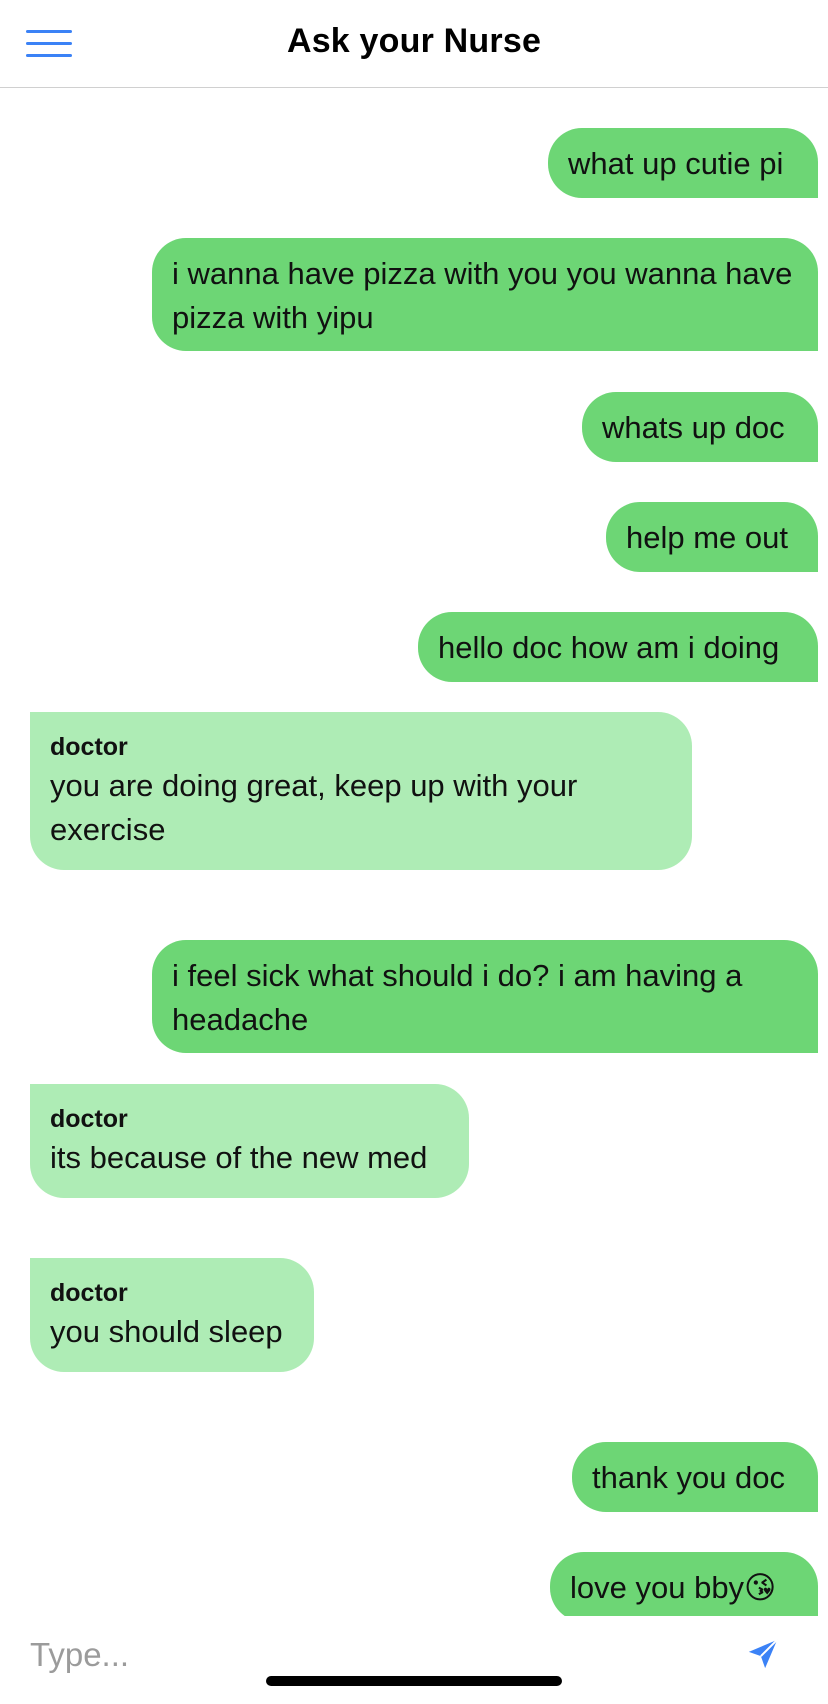 The width and height of the screenshot is (828, 1704). I want to click on incoming-message: doctor its because of the new med, so click(249, 1141).